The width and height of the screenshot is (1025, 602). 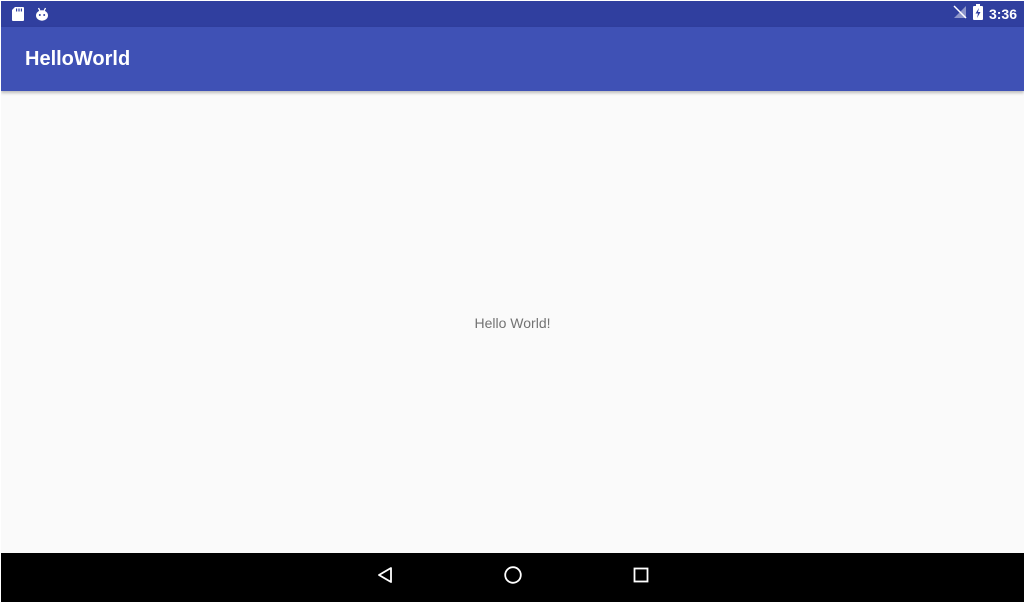 I want to click on recents-icon, so click(x=641, y=577).